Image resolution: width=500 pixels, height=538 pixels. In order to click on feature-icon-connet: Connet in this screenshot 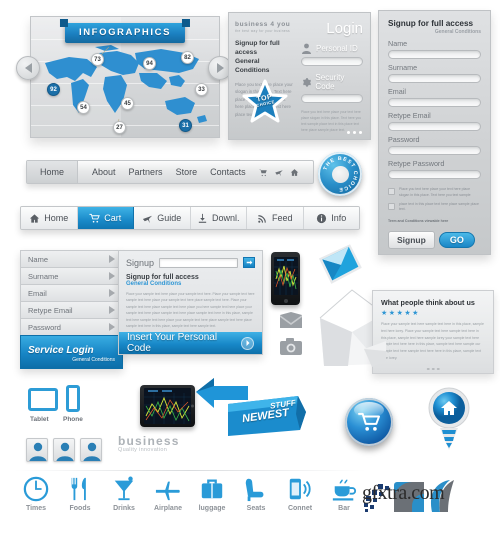, I will do `click(300, 494)`.